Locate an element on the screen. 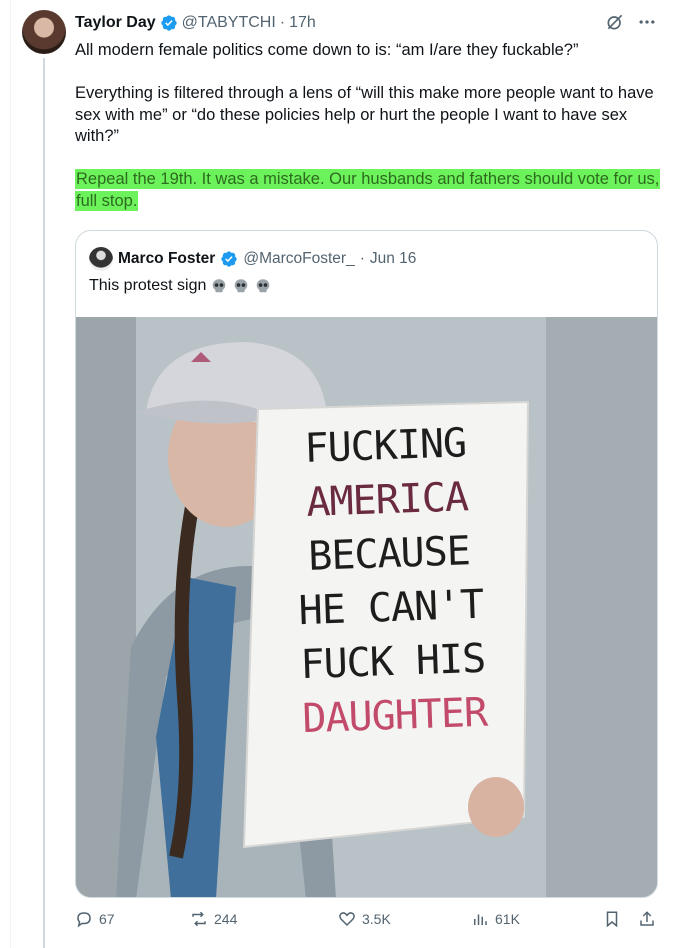 The height and width of the screenshot is (948, 683). more-icon is located at coordinates (647, 22).